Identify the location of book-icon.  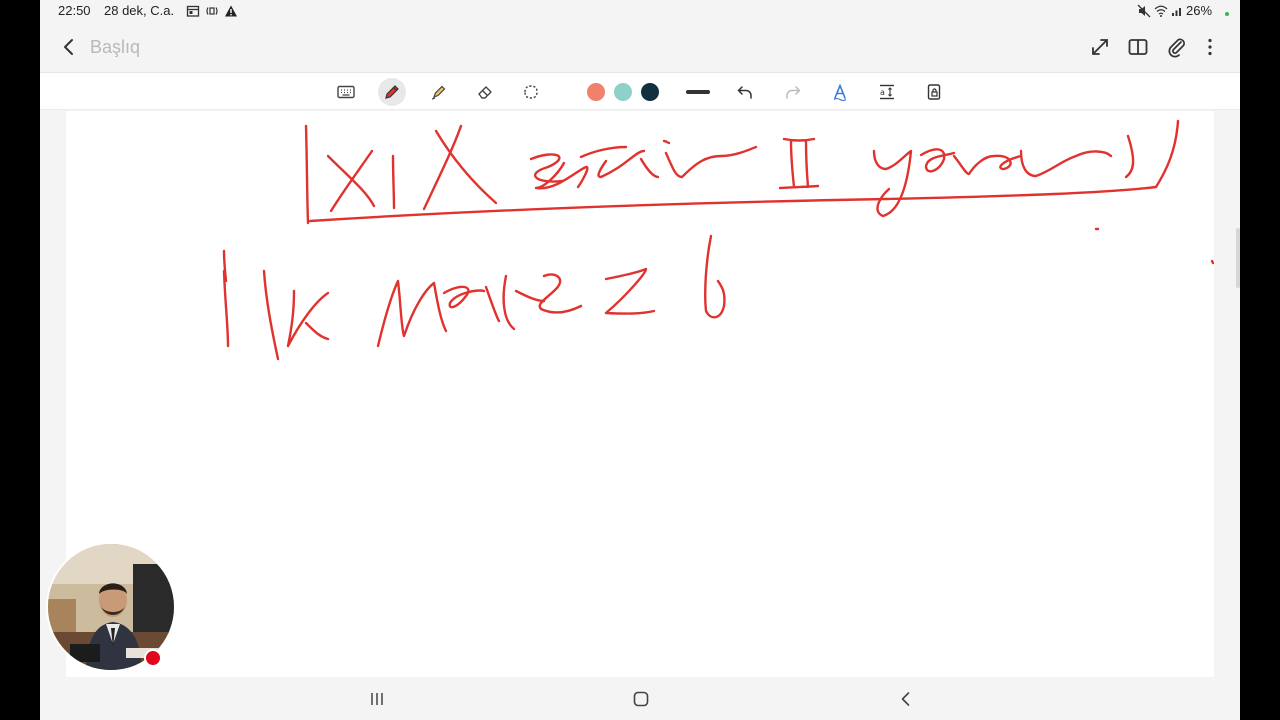
(1138, 47).